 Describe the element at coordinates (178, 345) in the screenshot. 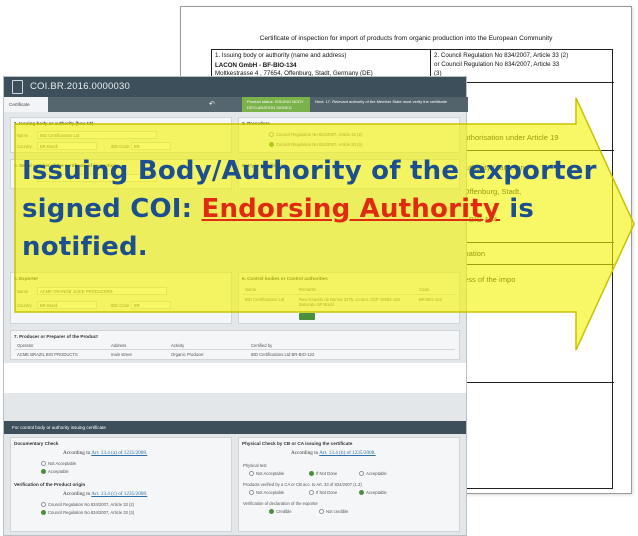

I see `column-header: Activity` at that location.